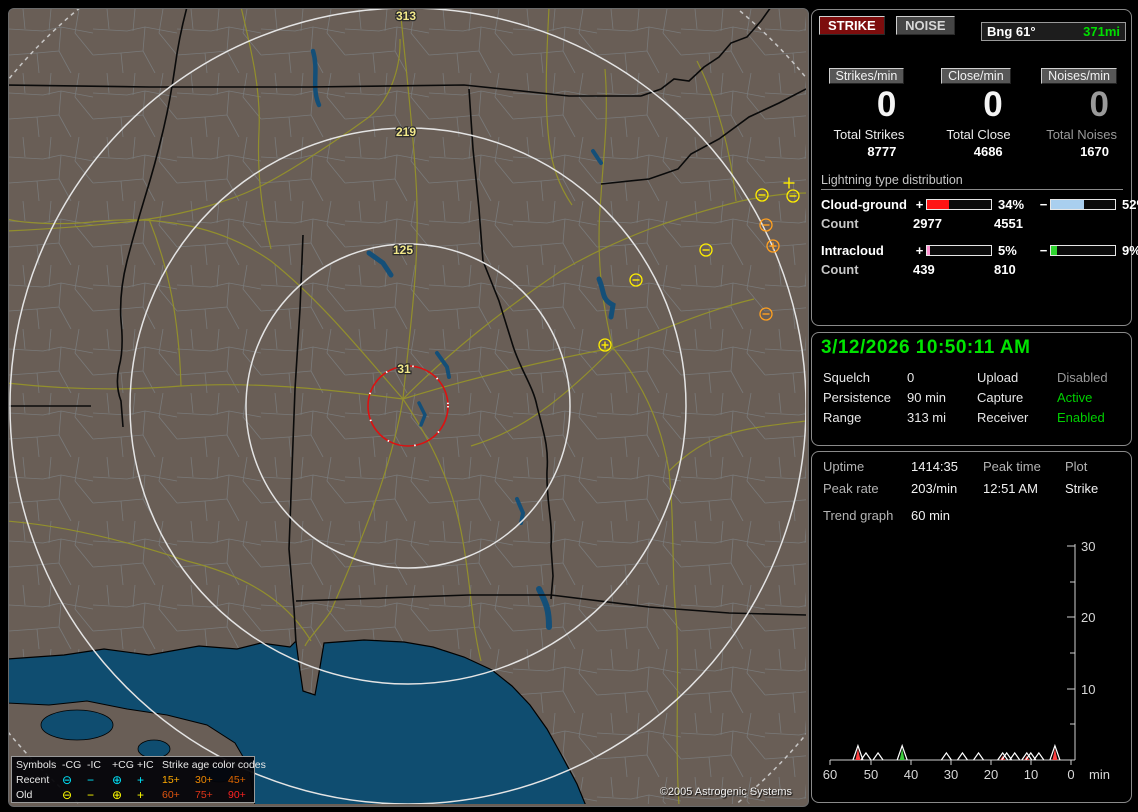 The height and width of the screenshot is (812, 1138). What do you see at coordinates (204, 794) in the screenshot?
I see `age-code-75: 75+` at bounding box center [204, 794].